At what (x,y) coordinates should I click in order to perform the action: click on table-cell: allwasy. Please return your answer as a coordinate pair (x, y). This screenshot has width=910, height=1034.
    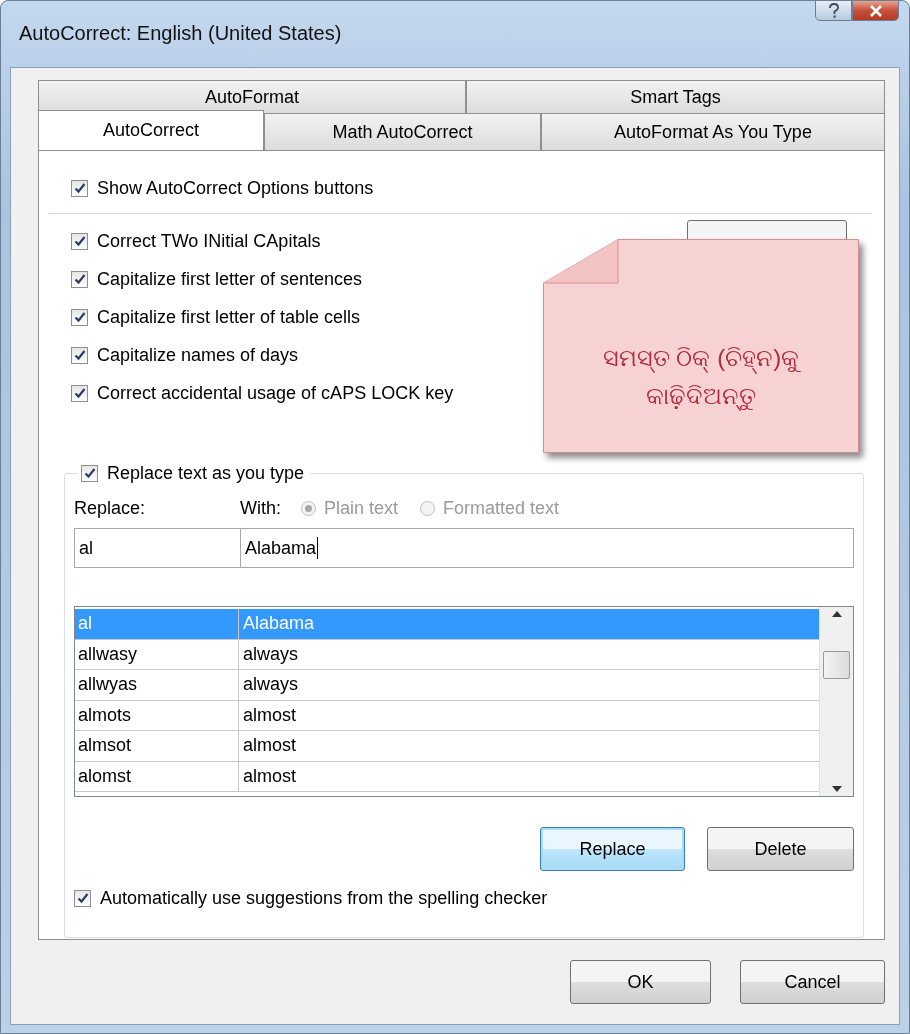
    Looking at the image, I should click on (157, 654).